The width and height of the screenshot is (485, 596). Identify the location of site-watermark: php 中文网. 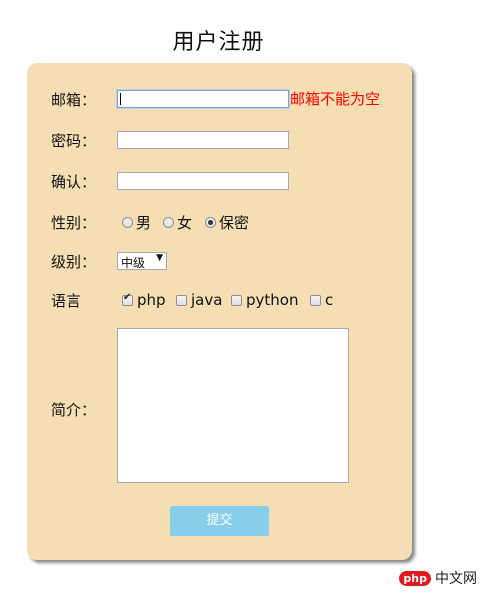
(438, 578).